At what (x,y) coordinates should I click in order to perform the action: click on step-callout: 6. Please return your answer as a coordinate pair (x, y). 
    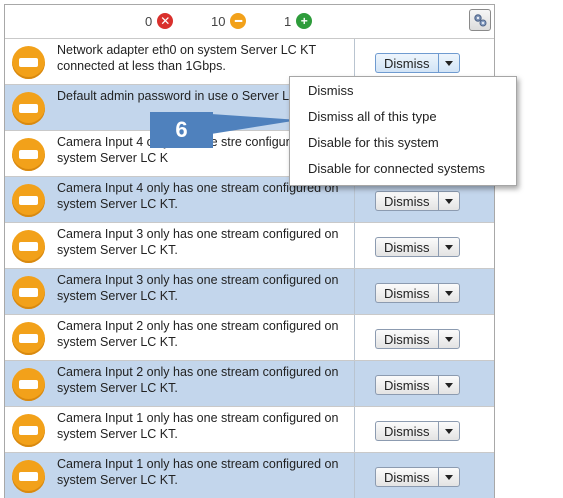
    Looking at the image, I should click on (181, 130).